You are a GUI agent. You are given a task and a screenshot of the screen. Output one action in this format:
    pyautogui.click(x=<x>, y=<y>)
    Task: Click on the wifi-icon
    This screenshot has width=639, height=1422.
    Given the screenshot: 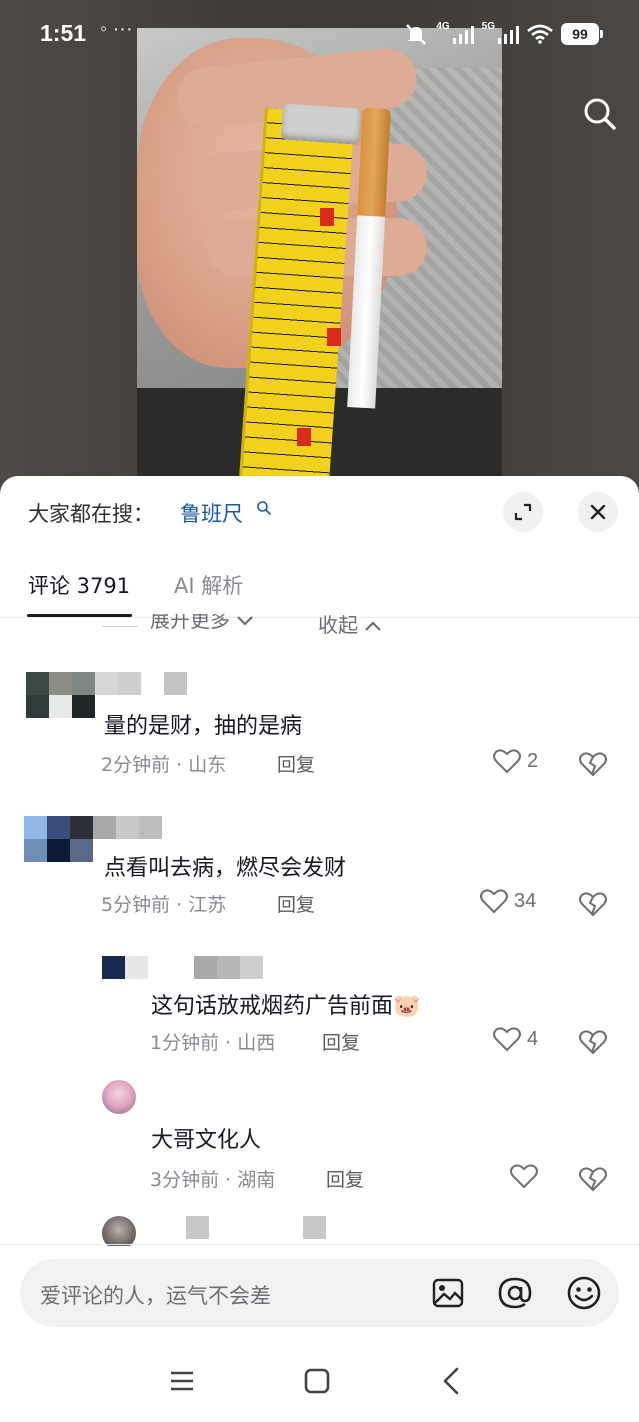 What is the action you would take?
    pyautogui.click(x=540, y=34)
    